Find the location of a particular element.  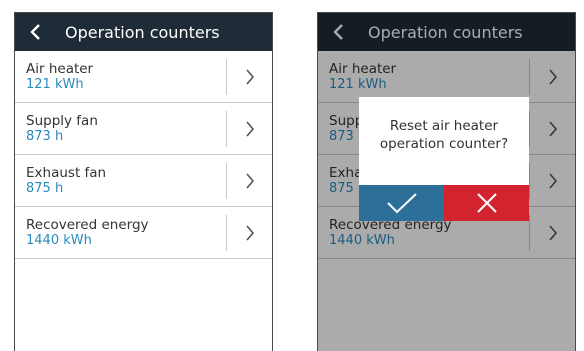

counter-label: Air heater is located at coordinates (60, 69).